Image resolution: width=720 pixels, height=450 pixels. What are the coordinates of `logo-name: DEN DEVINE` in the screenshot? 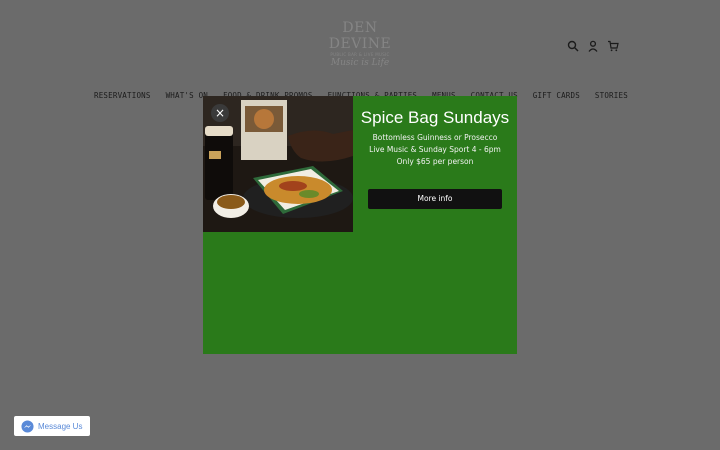 It's located at (360, 35).